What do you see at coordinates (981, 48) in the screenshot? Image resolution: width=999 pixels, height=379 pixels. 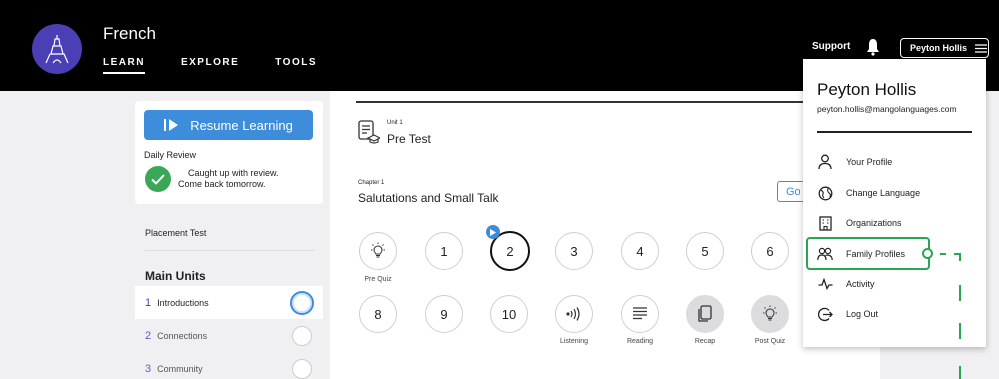 I see `hamburger-icon` at bounding box center [981, 48].